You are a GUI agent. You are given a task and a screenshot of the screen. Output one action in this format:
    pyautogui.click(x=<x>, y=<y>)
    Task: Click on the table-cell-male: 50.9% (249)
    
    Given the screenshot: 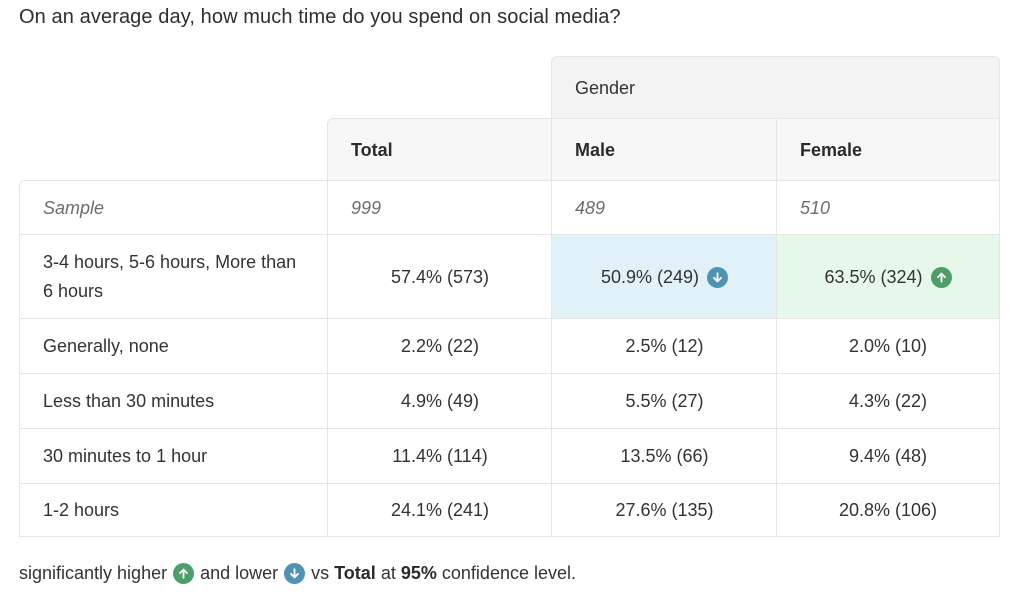 What is the action you would take?
    pyautogui.click(x=664, y=276)
    